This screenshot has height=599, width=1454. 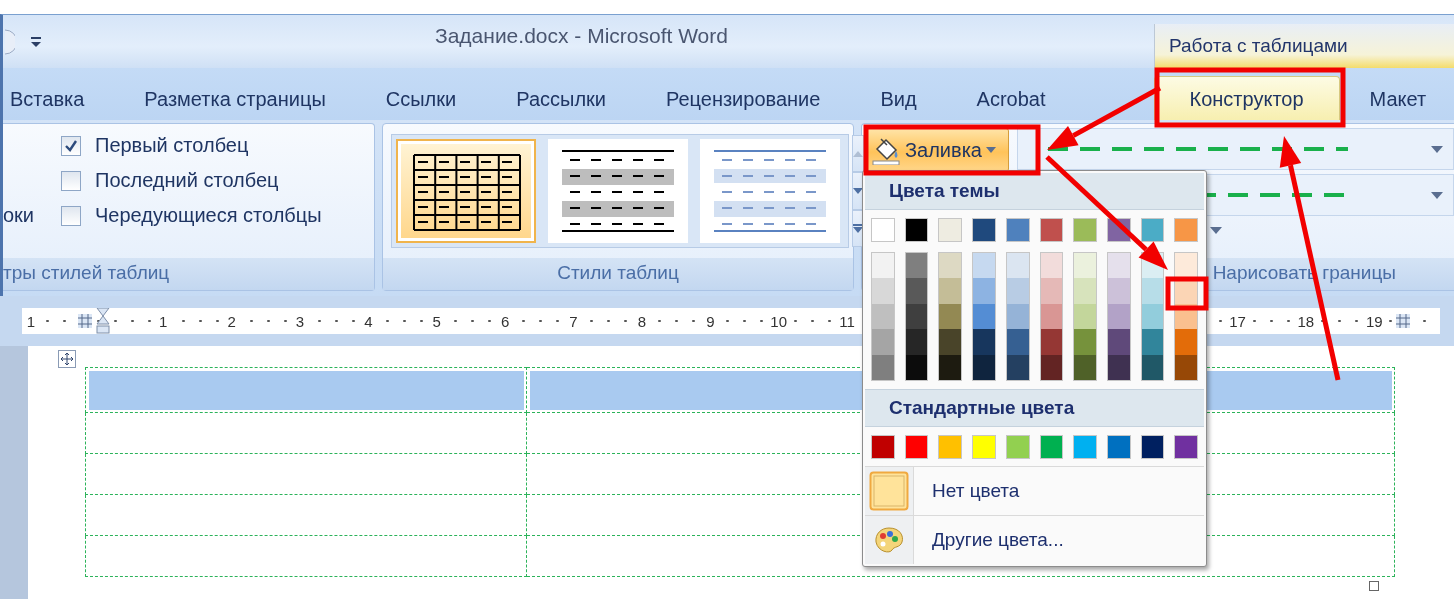 I want to click on checkmark-icon, so click(x=71, y=145).